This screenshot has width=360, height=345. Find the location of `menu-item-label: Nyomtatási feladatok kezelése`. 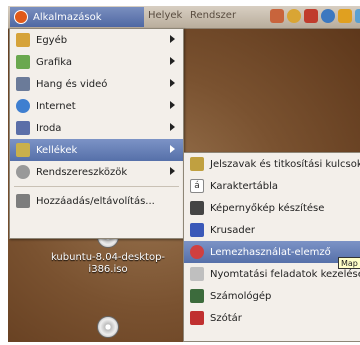

menu-item-label: Nyomtatási feladatok kezelése is located at coordinates (285, 274).